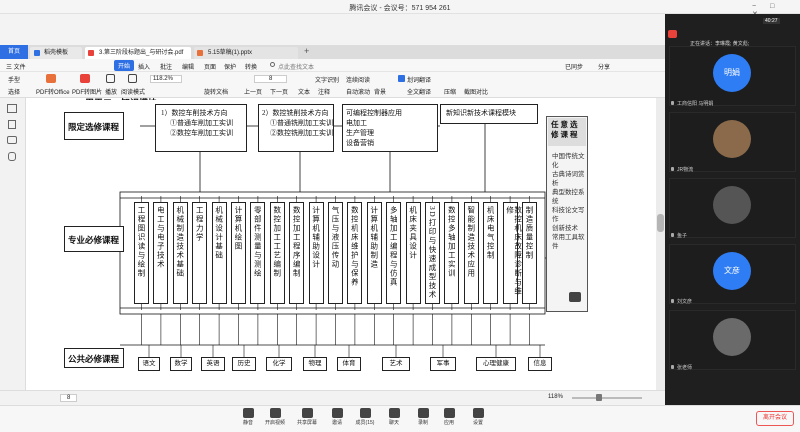 This screenshot has height=432, width=800. Describe the element at coordinates (257, 242) in the screenshot. I see `core-course-label: 零部件测量与测绘` at that location.